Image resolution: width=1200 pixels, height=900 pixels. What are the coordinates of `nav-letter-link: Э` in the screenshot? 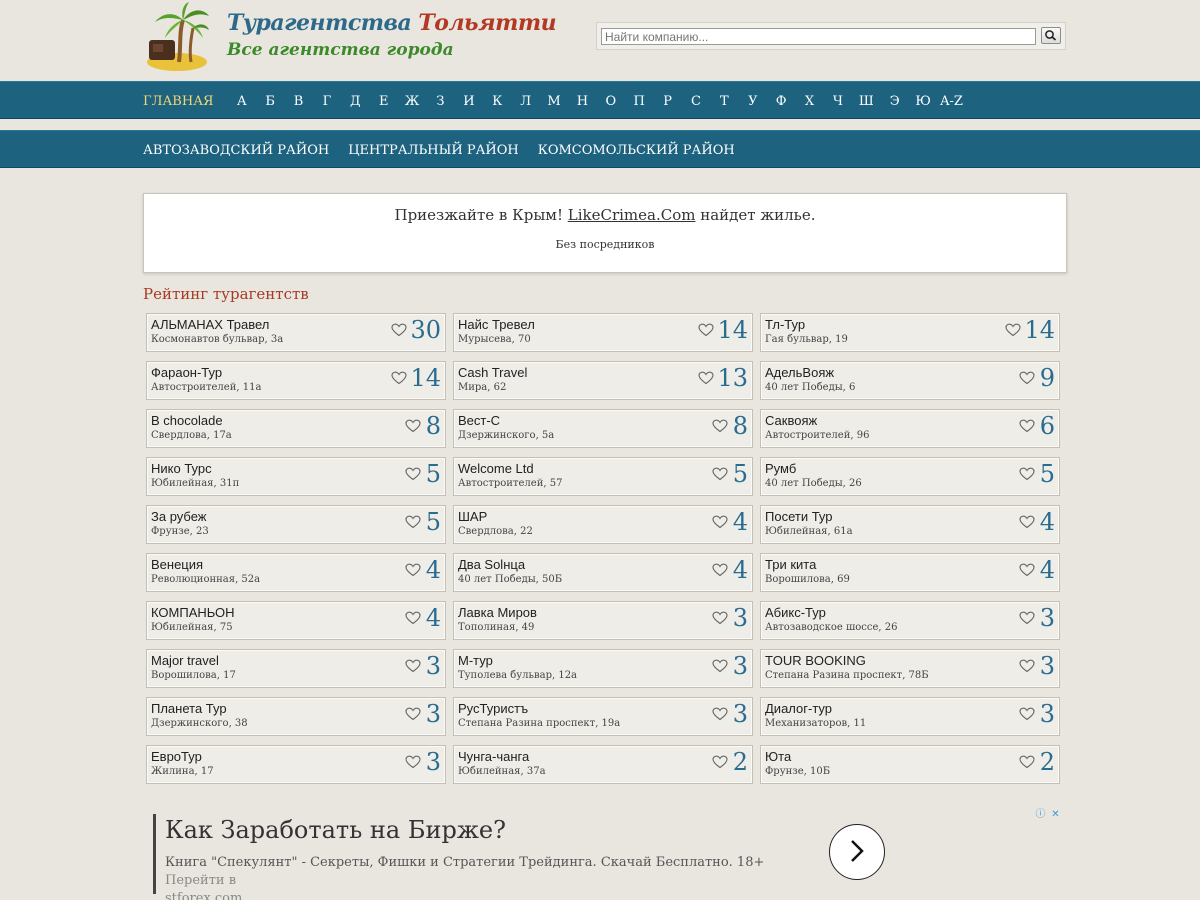 It's located at (895, 101).